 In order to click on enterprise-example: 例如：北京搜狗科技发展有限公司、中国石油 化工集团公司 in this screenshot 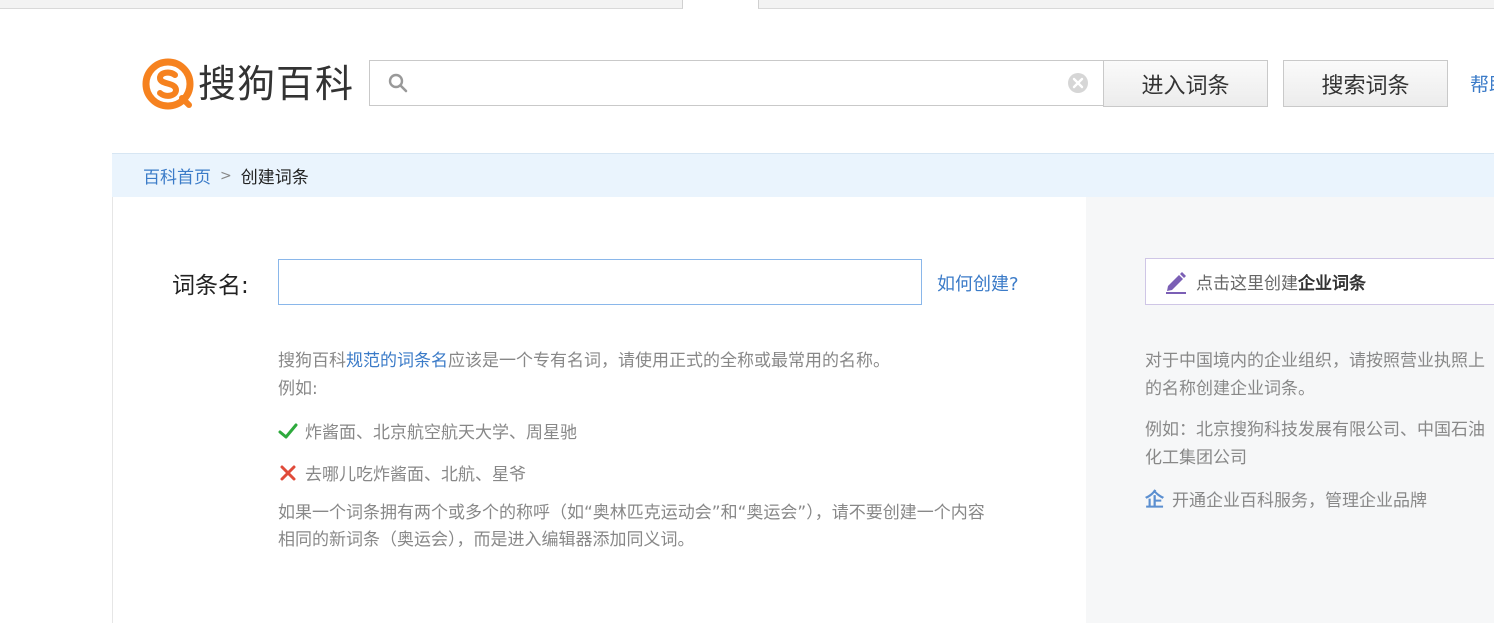, I will do `click(1319, 444)`.